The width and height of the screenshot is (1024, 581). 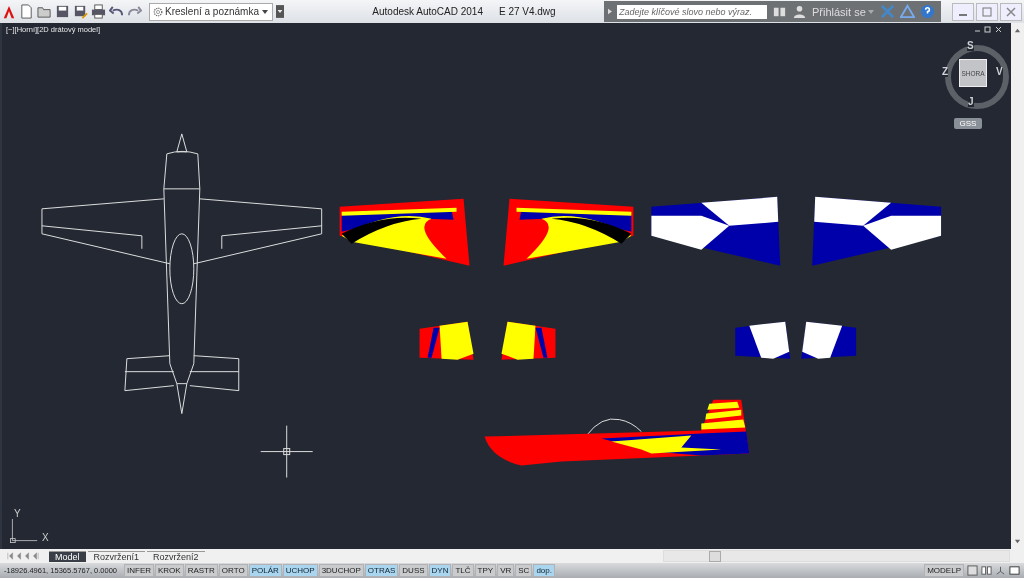 I want to click on compass-west-label: Z, so click(x=945, y=72).